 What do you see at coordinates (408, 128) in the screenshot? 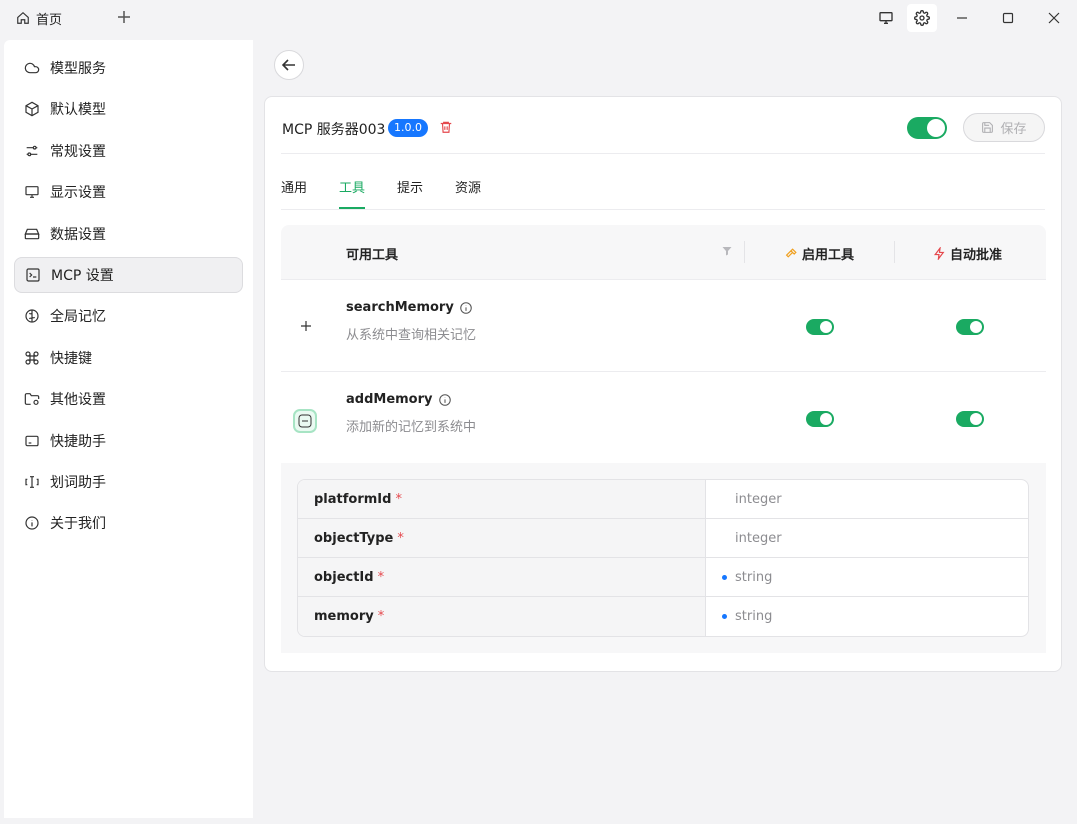
I see `version-badge: 1.0.0` at bounding box center [408, 128].